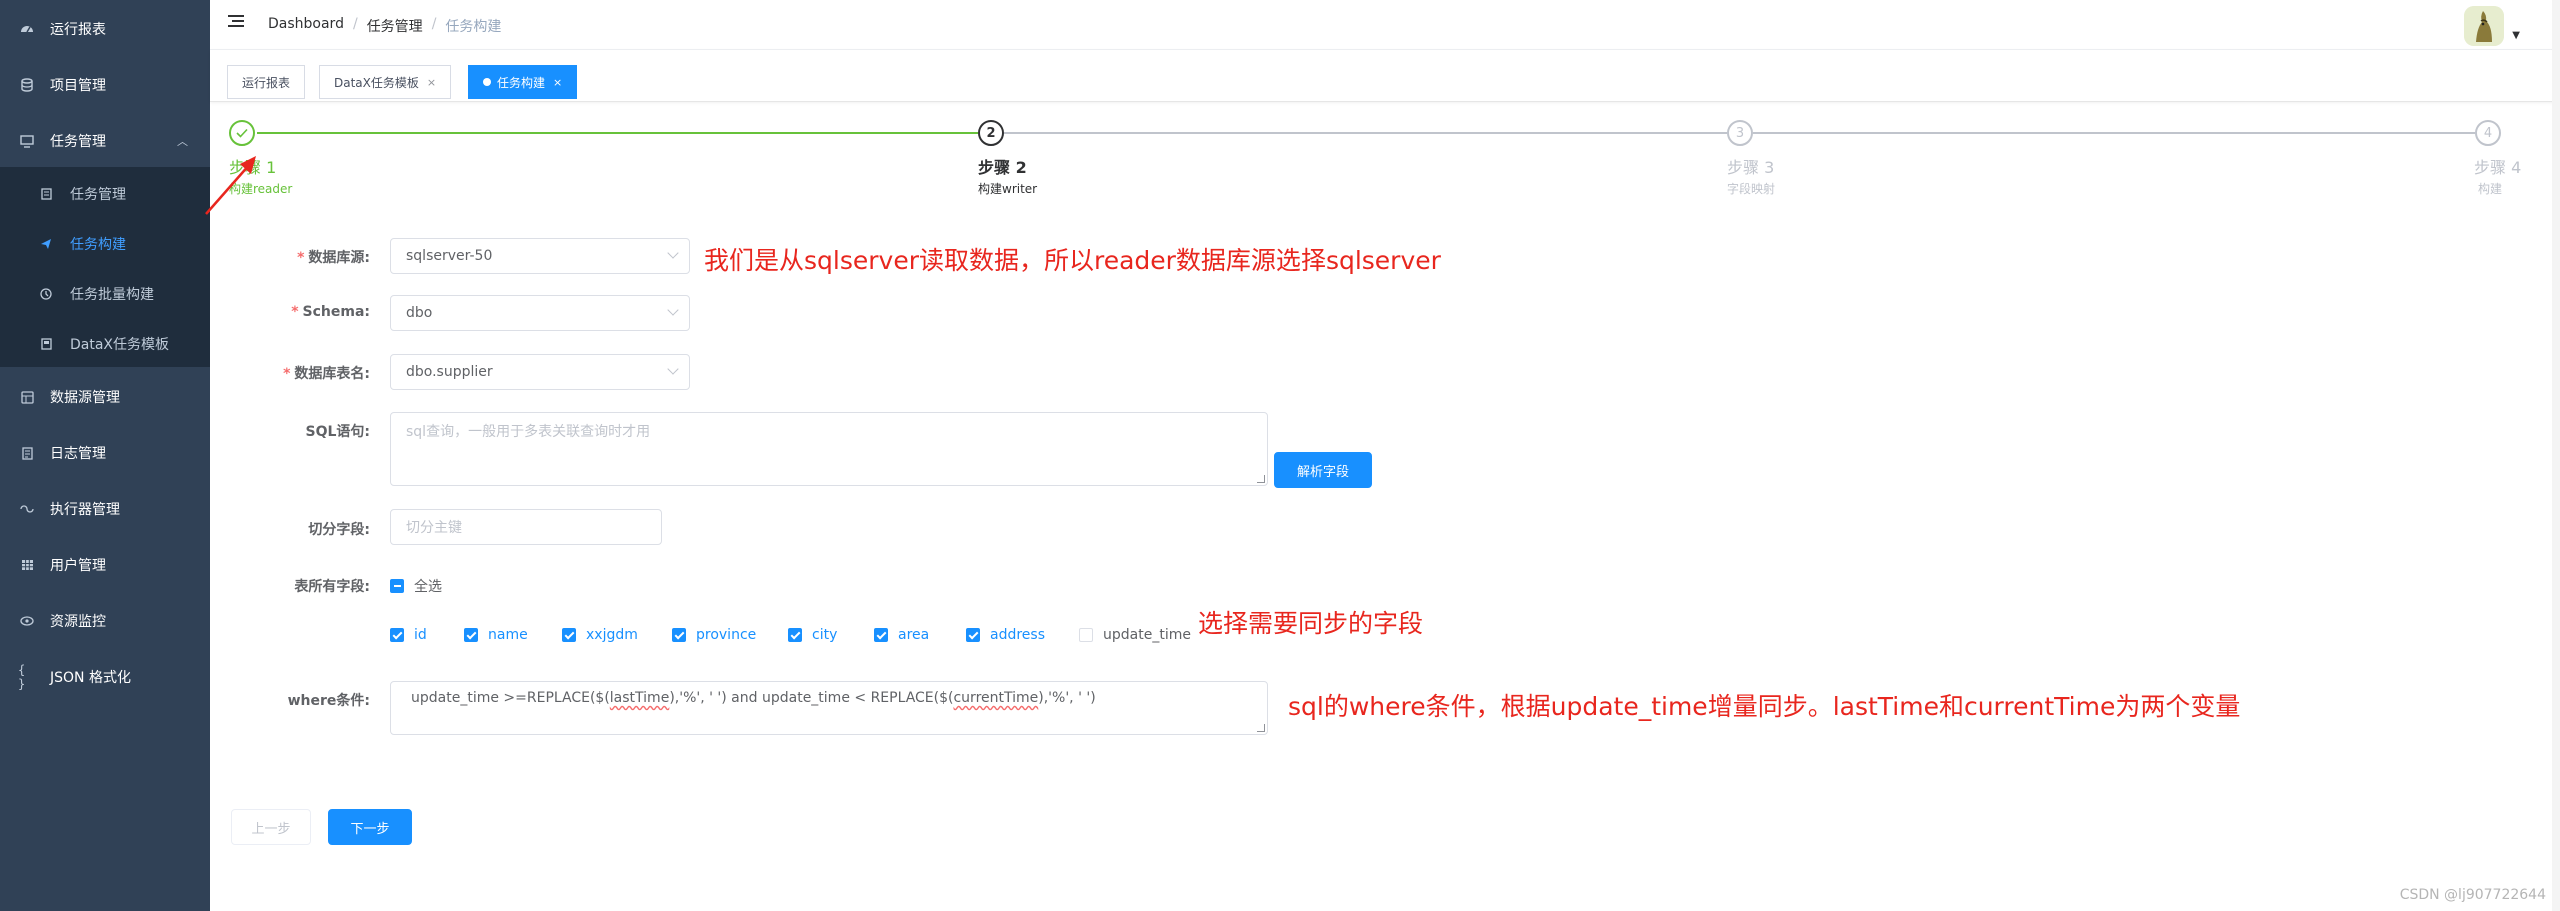 The height and width of the screenshot is (911, 2560). What do you see at coordinates (420, 635) in the screenshot?
I see `field-name: id` at bounding box center [420, 635].